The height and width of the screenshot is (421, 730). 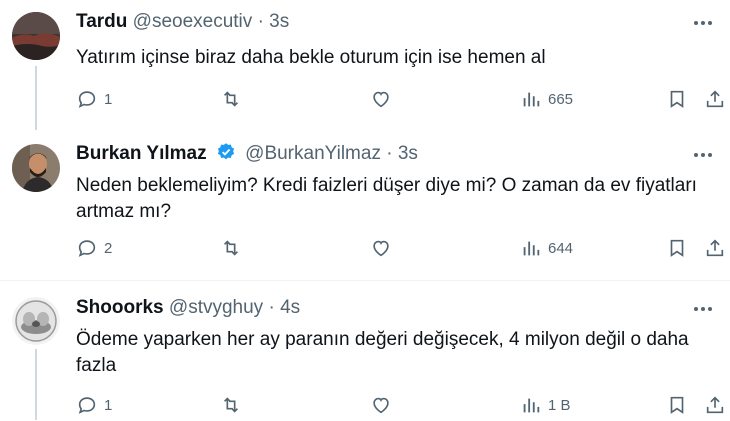 What do you see at coordinates (101, 21) in the screenshot?
I see `display-name: Tardu` at bounding box center [101, 21].